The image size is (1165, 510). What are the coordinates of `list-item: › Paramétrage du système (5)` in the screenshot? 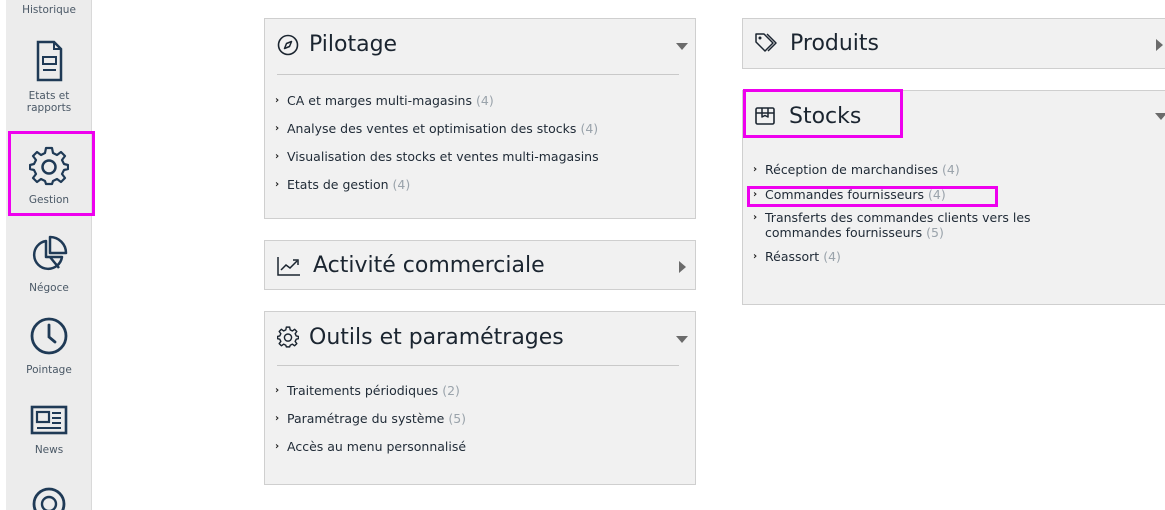 It's located at (372, 418).